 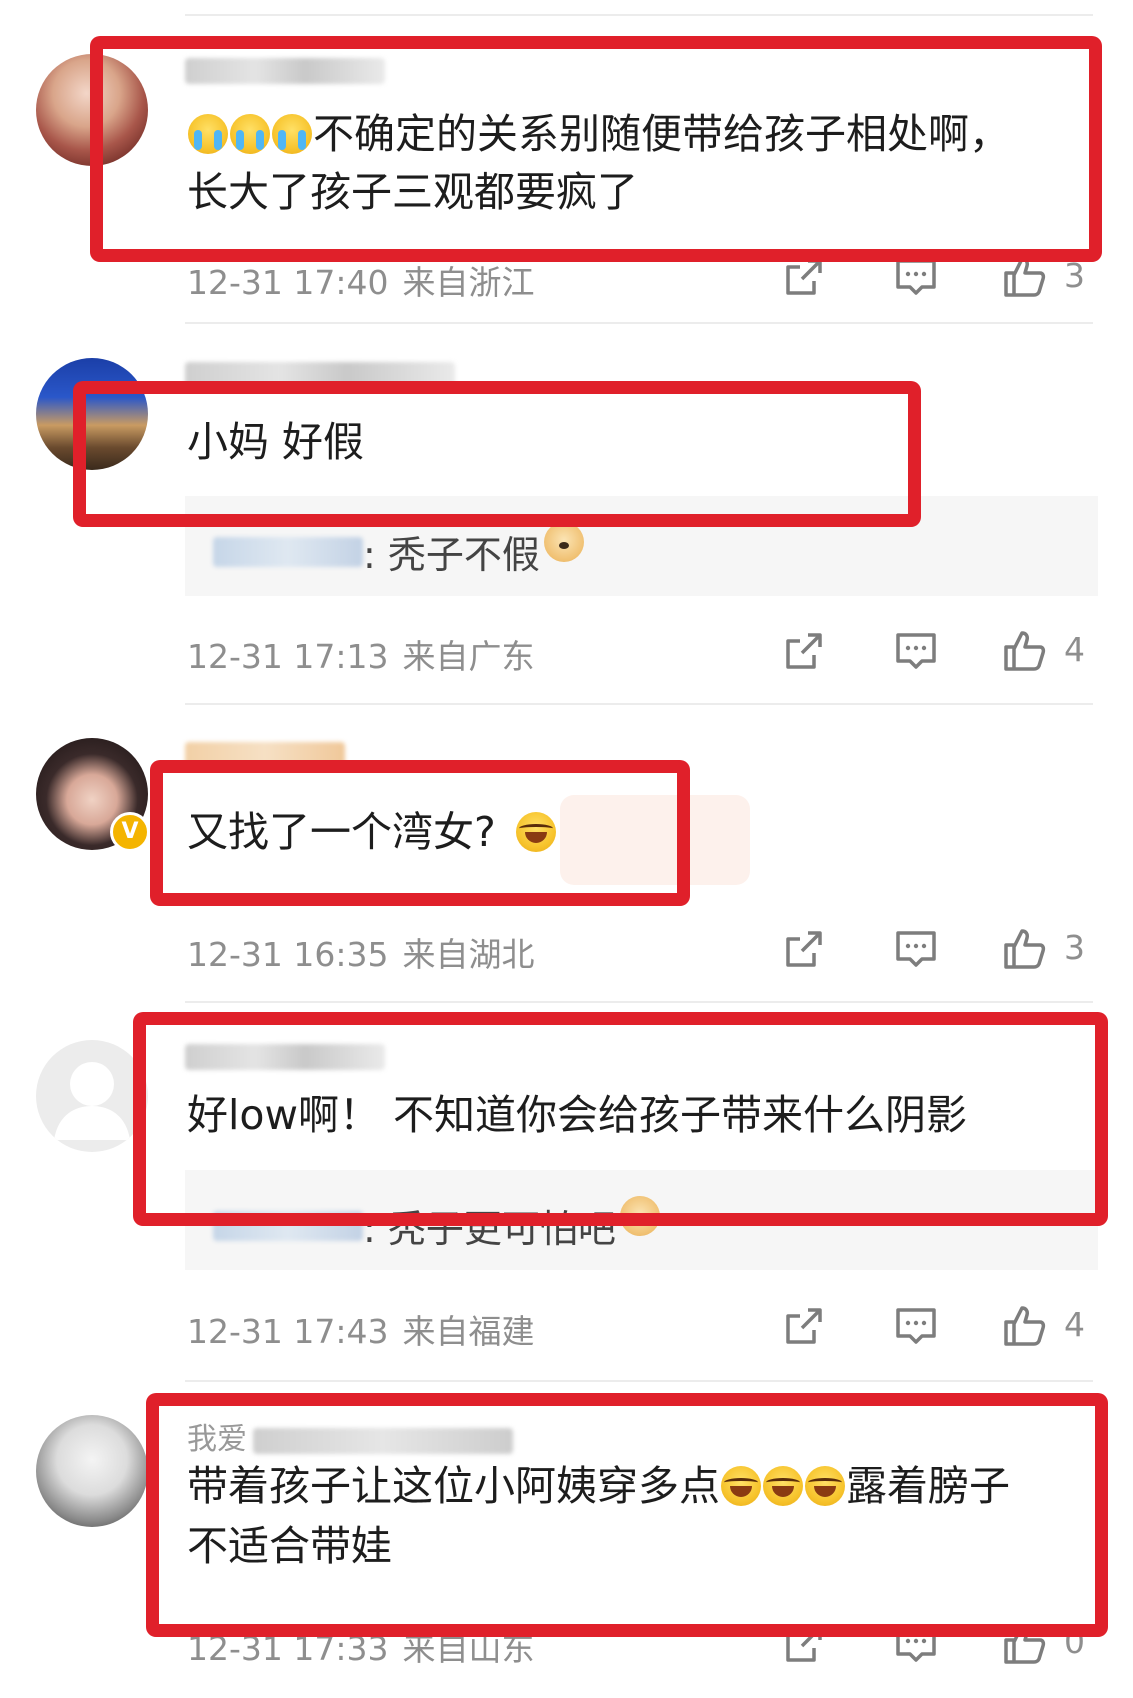 What do you see at coordinates (1074, 947) in the screenshot?
I see `like-count: 3` at bounding box center [1074, 947].